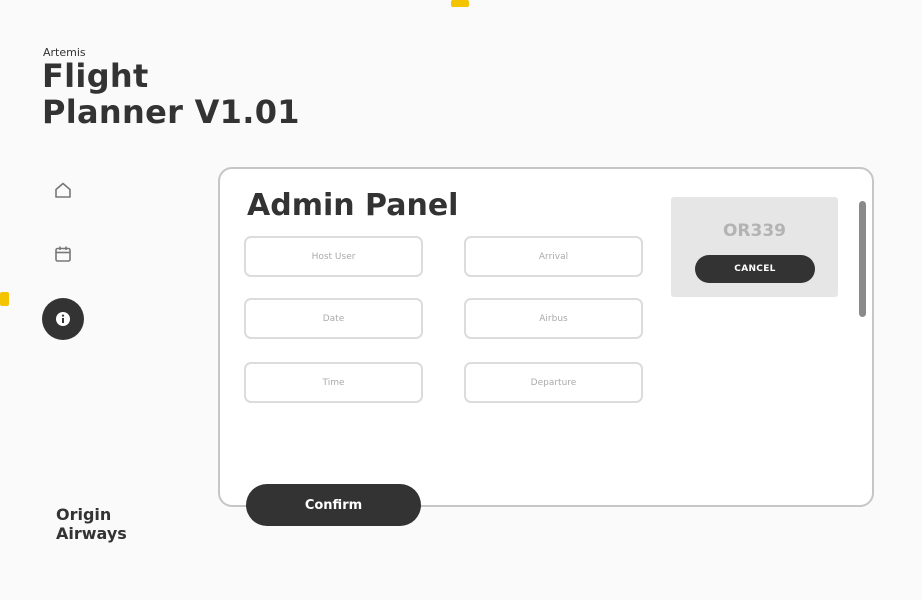 The height and width of the screenshot is (600, 922). What do you see at coordinates (755, 269) in the screenshot?
I see `cancel-button: CANCEL` at bounding box center [755, 269].